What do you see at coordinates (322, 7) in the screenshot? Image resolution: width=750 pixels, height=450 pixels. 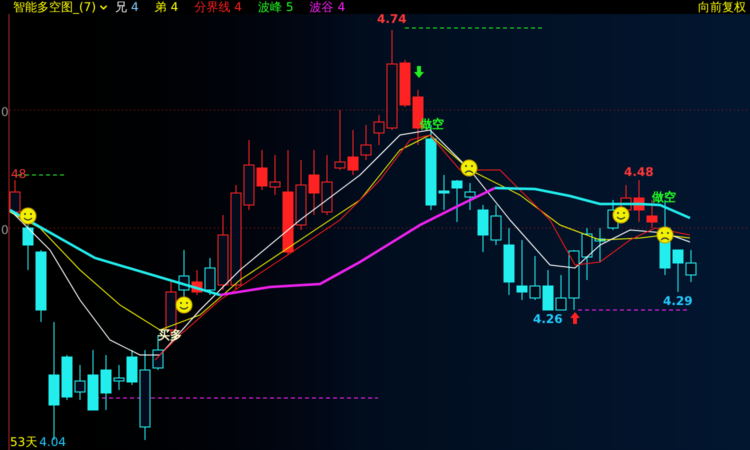 I see `parameter-name: 波谷` at bounding box center [322, 7].